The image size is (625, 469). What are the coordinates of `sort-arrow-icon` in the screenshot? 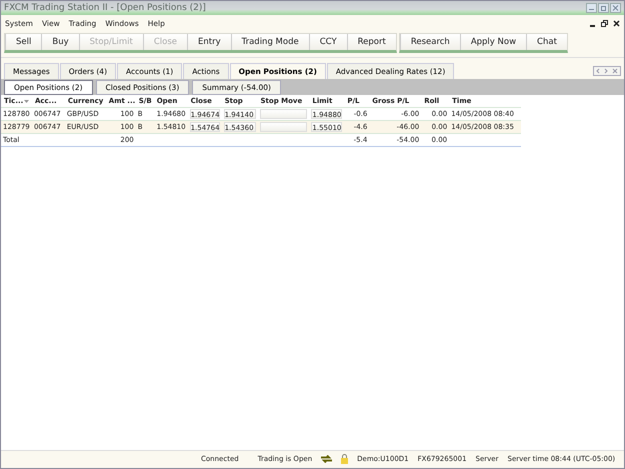 It's located at (27, 101).